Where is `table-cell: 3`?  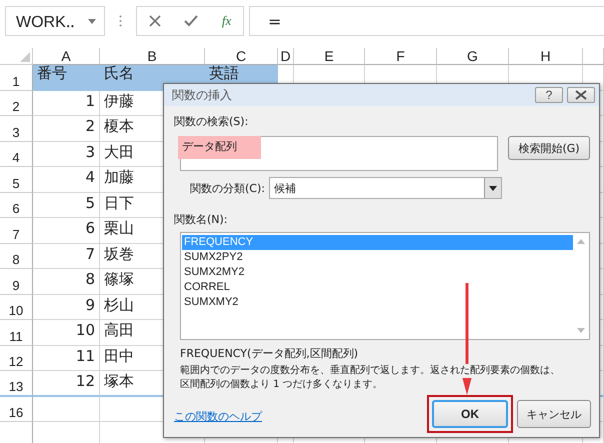
table-cell: 3 is located at coordinates (66, 154).